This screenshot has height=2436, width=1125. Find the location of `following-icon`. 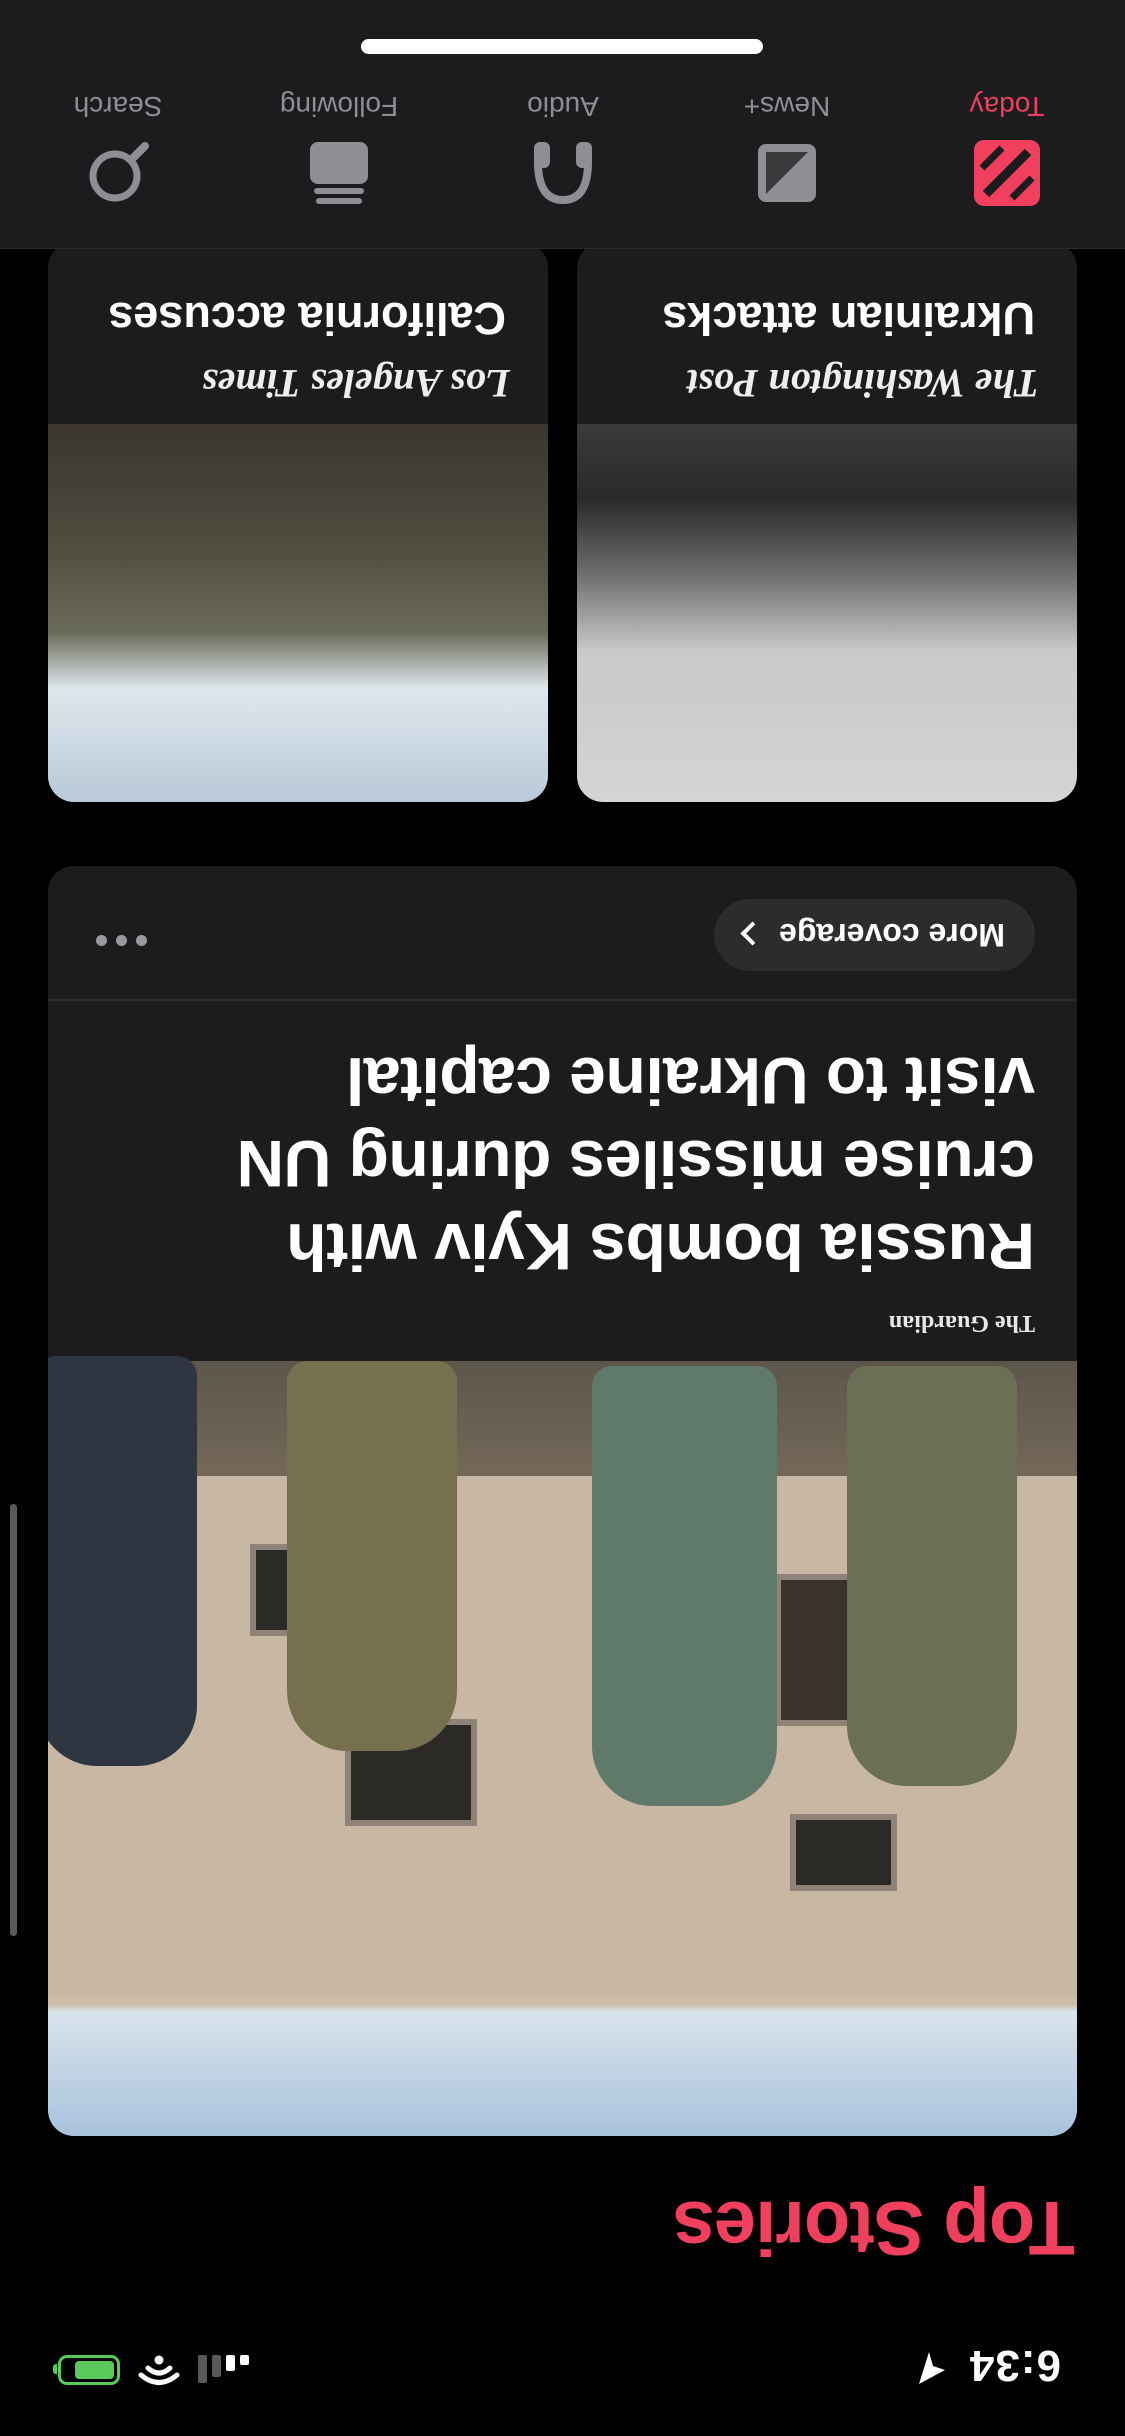

following-icon is located at coordinates (339, 173).